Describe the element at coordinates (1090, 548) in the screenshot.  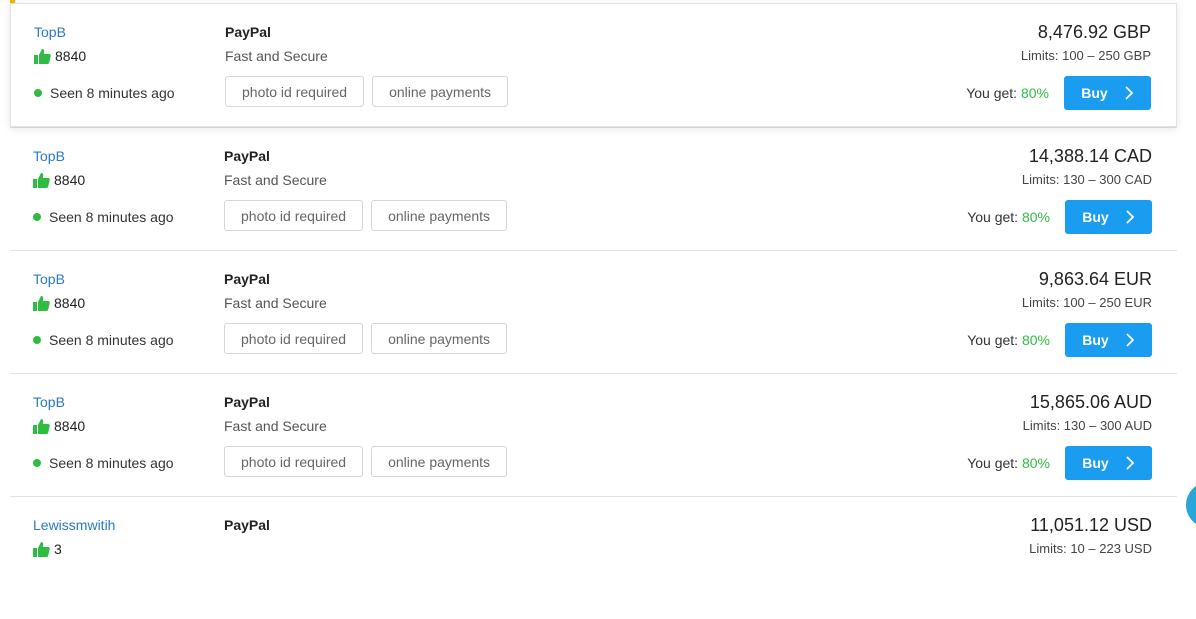
I see `offer-limits: Limits: 10 – 223 USD` at that location.